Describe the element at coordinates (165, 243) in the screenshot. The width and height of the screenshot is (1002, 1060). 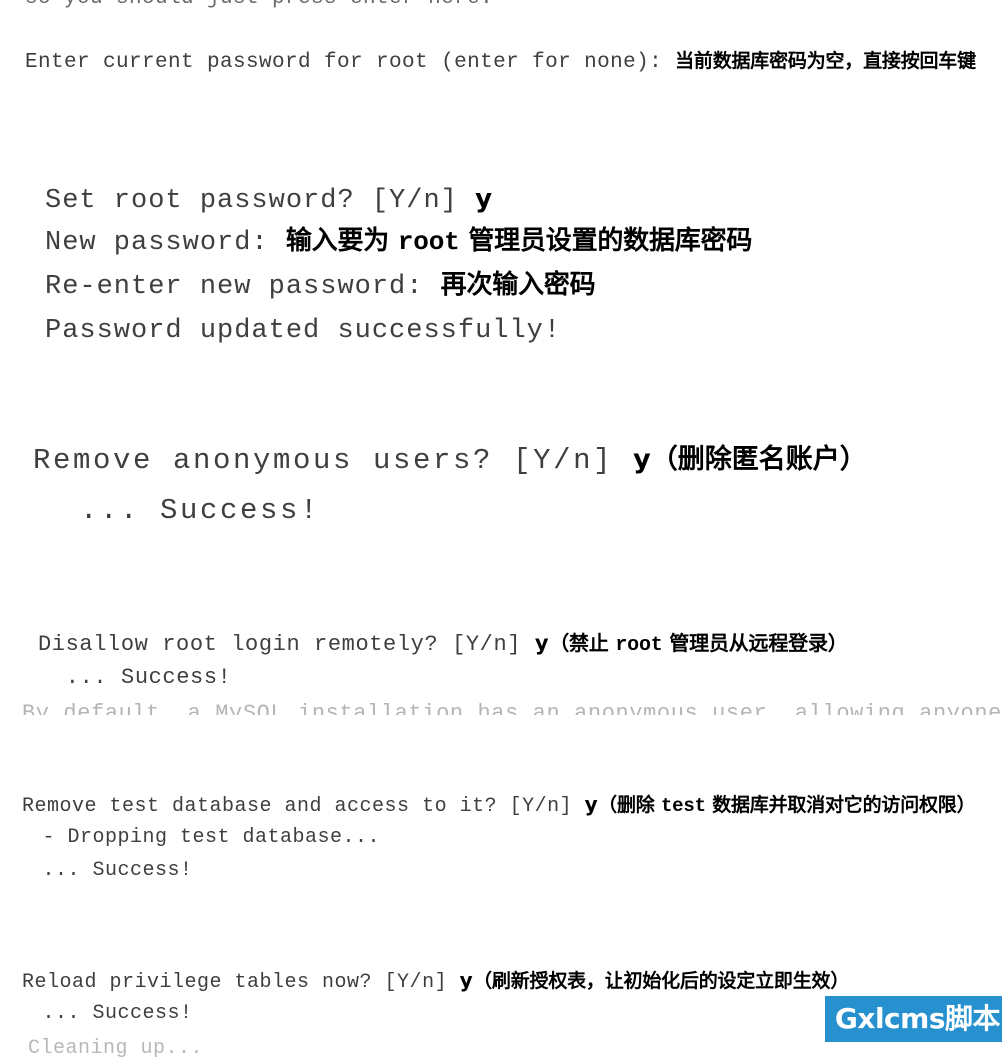
I see `terminal-prompt-text: New password:` at that location.